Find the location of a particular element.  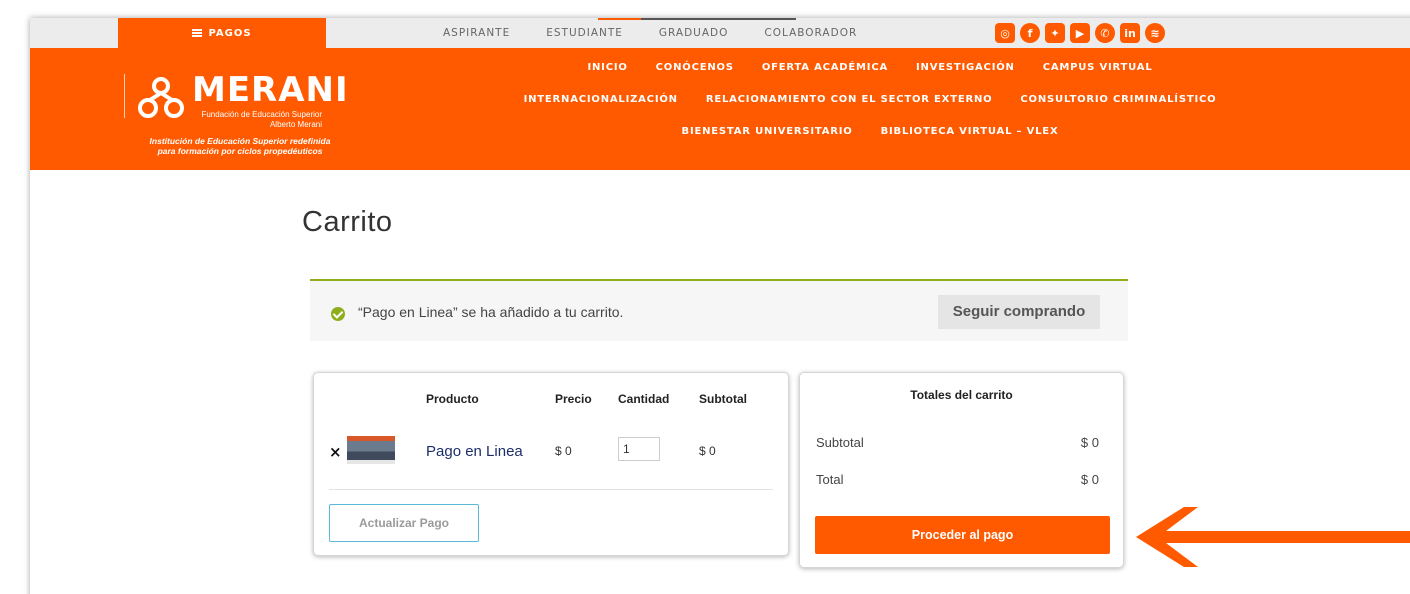

check-circle-icon is located at coordinates (338, 314).